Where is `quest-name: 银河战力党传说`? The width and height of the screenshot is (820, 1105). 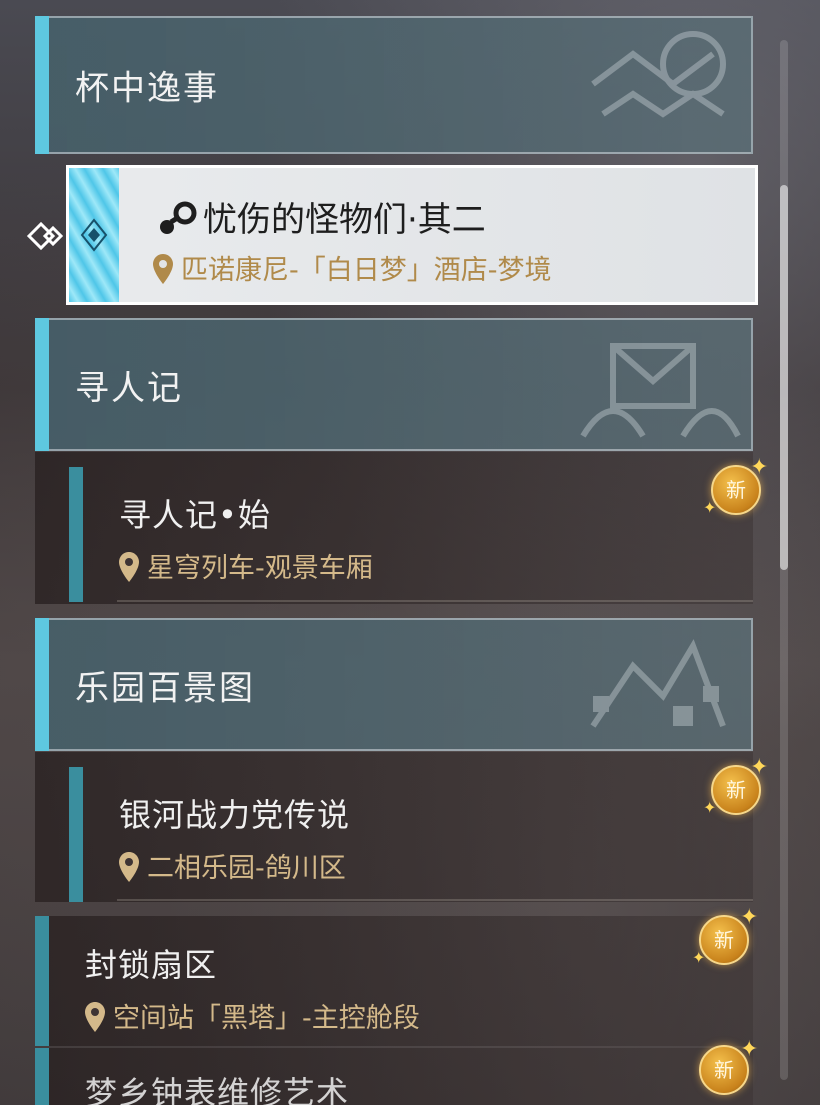
quest-name: 银河战力党传说 is located at coordinates (235, 815).